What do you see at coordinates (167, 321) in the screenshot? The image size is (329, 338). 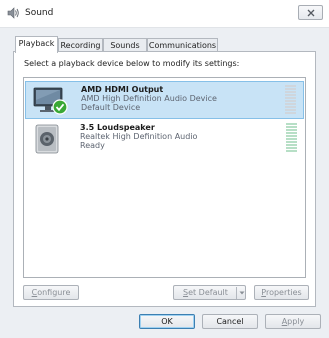 I see `ok-button: OK` at bounding box center [167, 321].